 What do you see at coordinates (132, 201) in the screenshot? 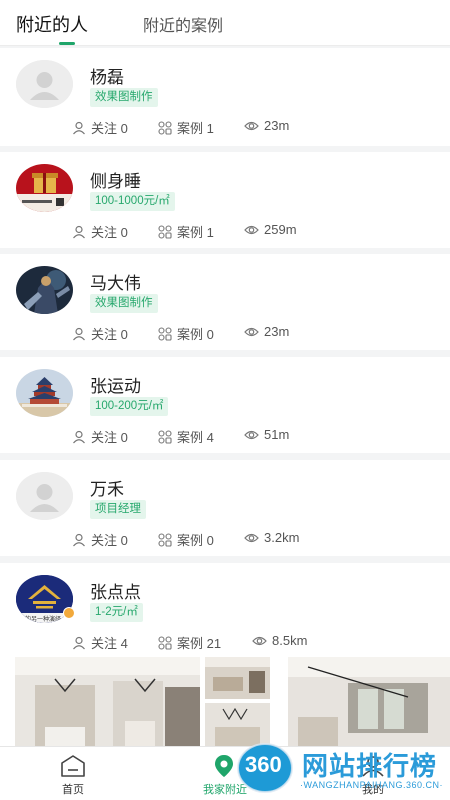
I see `person-tag: 100-1000元/㎡` at bounding box center [132, 201].